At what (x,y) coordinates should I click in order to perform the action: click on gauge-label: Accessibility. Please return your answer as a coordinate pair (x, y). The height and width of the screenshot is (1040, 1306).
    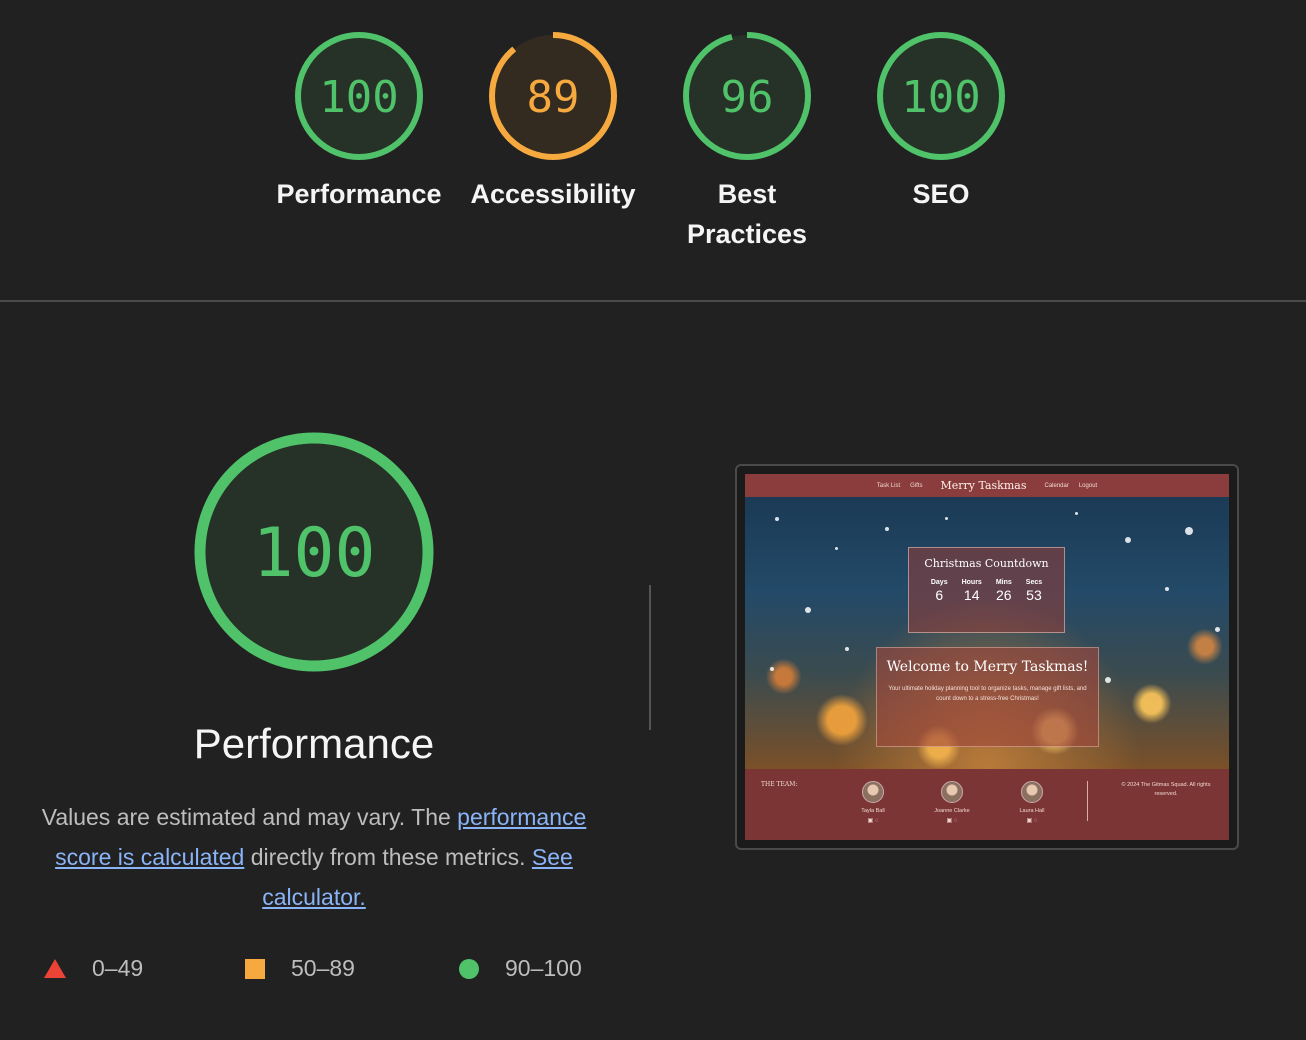
    Looking at the image, I should click on (553, 194).